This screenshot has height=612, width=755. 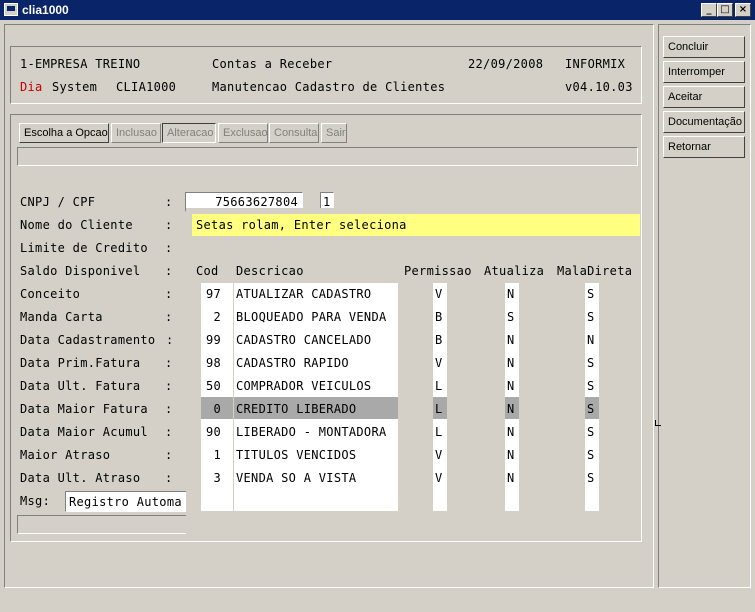 What do you see at coordinates (75, 87) in the screenshot?
I see `system-label: System` at bounding box center [75, 87].